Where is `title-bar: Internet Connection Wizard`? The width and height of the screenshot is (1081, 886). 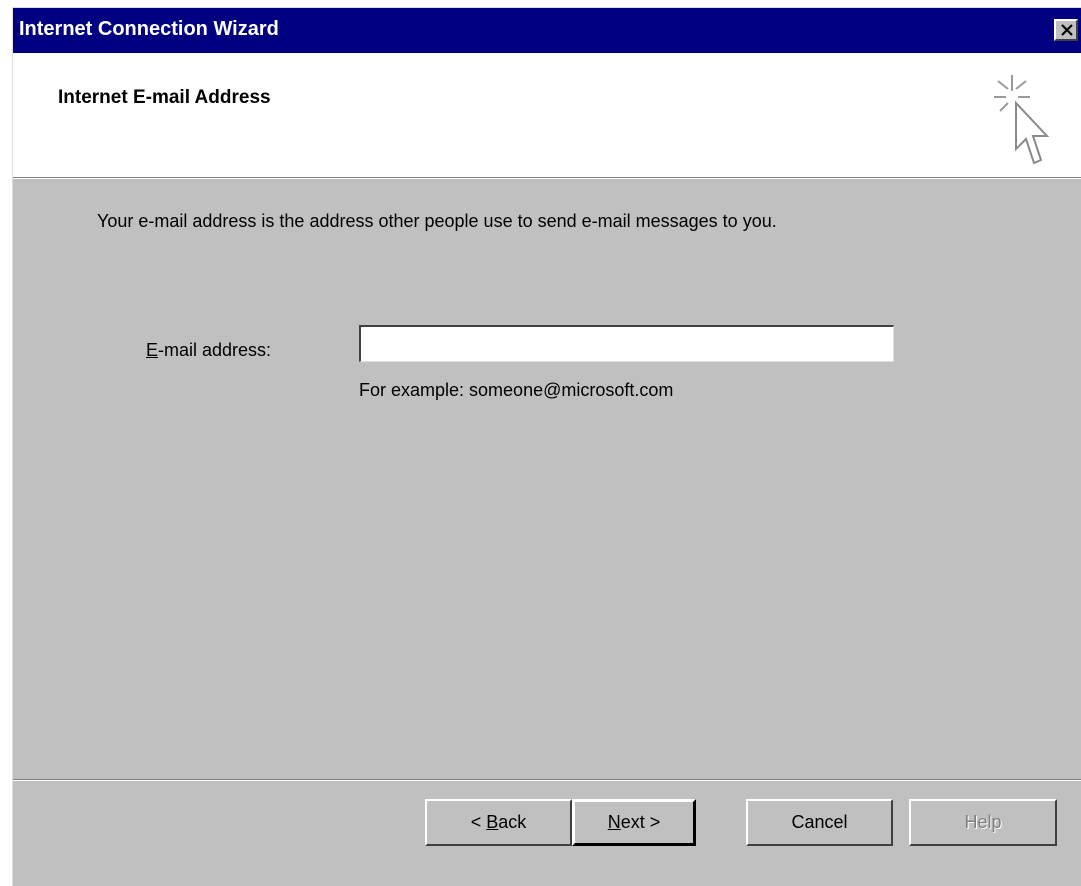
title-bar: Internet Connection Wizard is located at coordinates (547, 30).